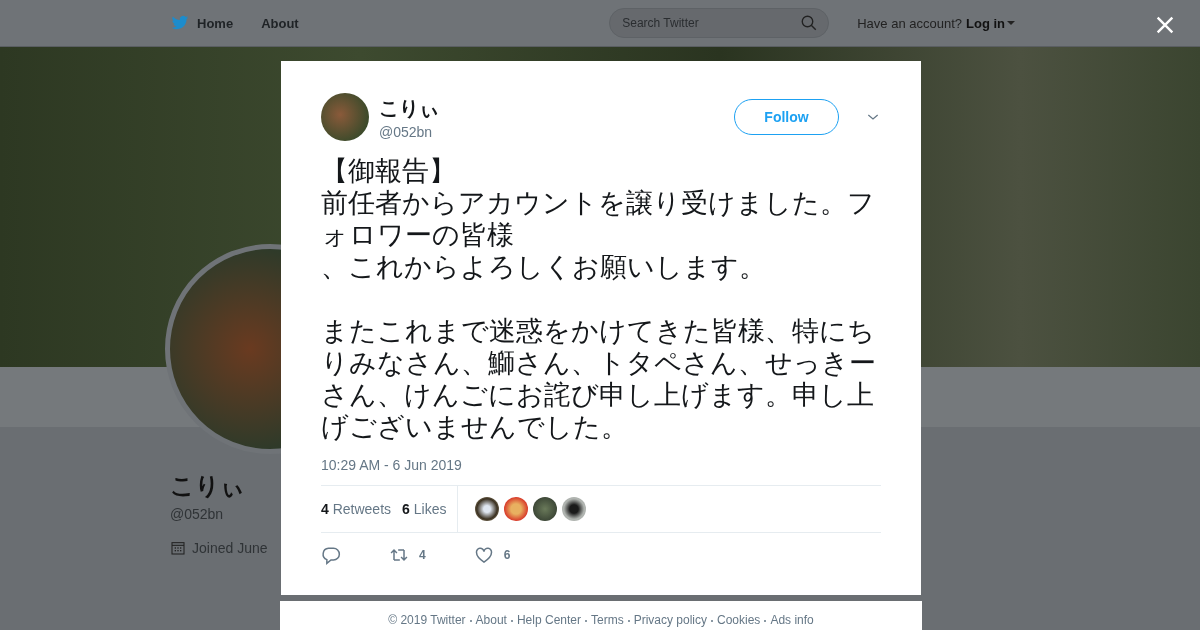 Image resolution: width=1200 pixels, height=630 pixels. I want to click on user-name: こりぃ, so click(409, 108).